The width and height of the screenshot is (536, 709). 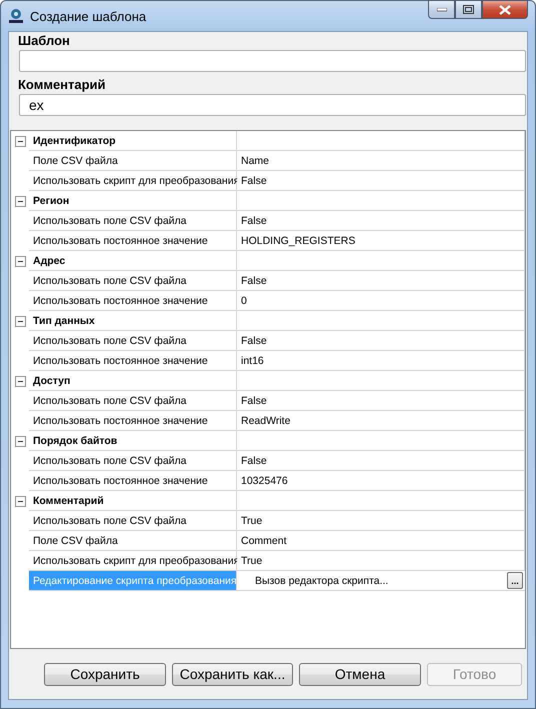 What do you see at coordinates (44, 40) in the screenshot?
I see `field-label: Шаблон` at bounding box center [44, 40].